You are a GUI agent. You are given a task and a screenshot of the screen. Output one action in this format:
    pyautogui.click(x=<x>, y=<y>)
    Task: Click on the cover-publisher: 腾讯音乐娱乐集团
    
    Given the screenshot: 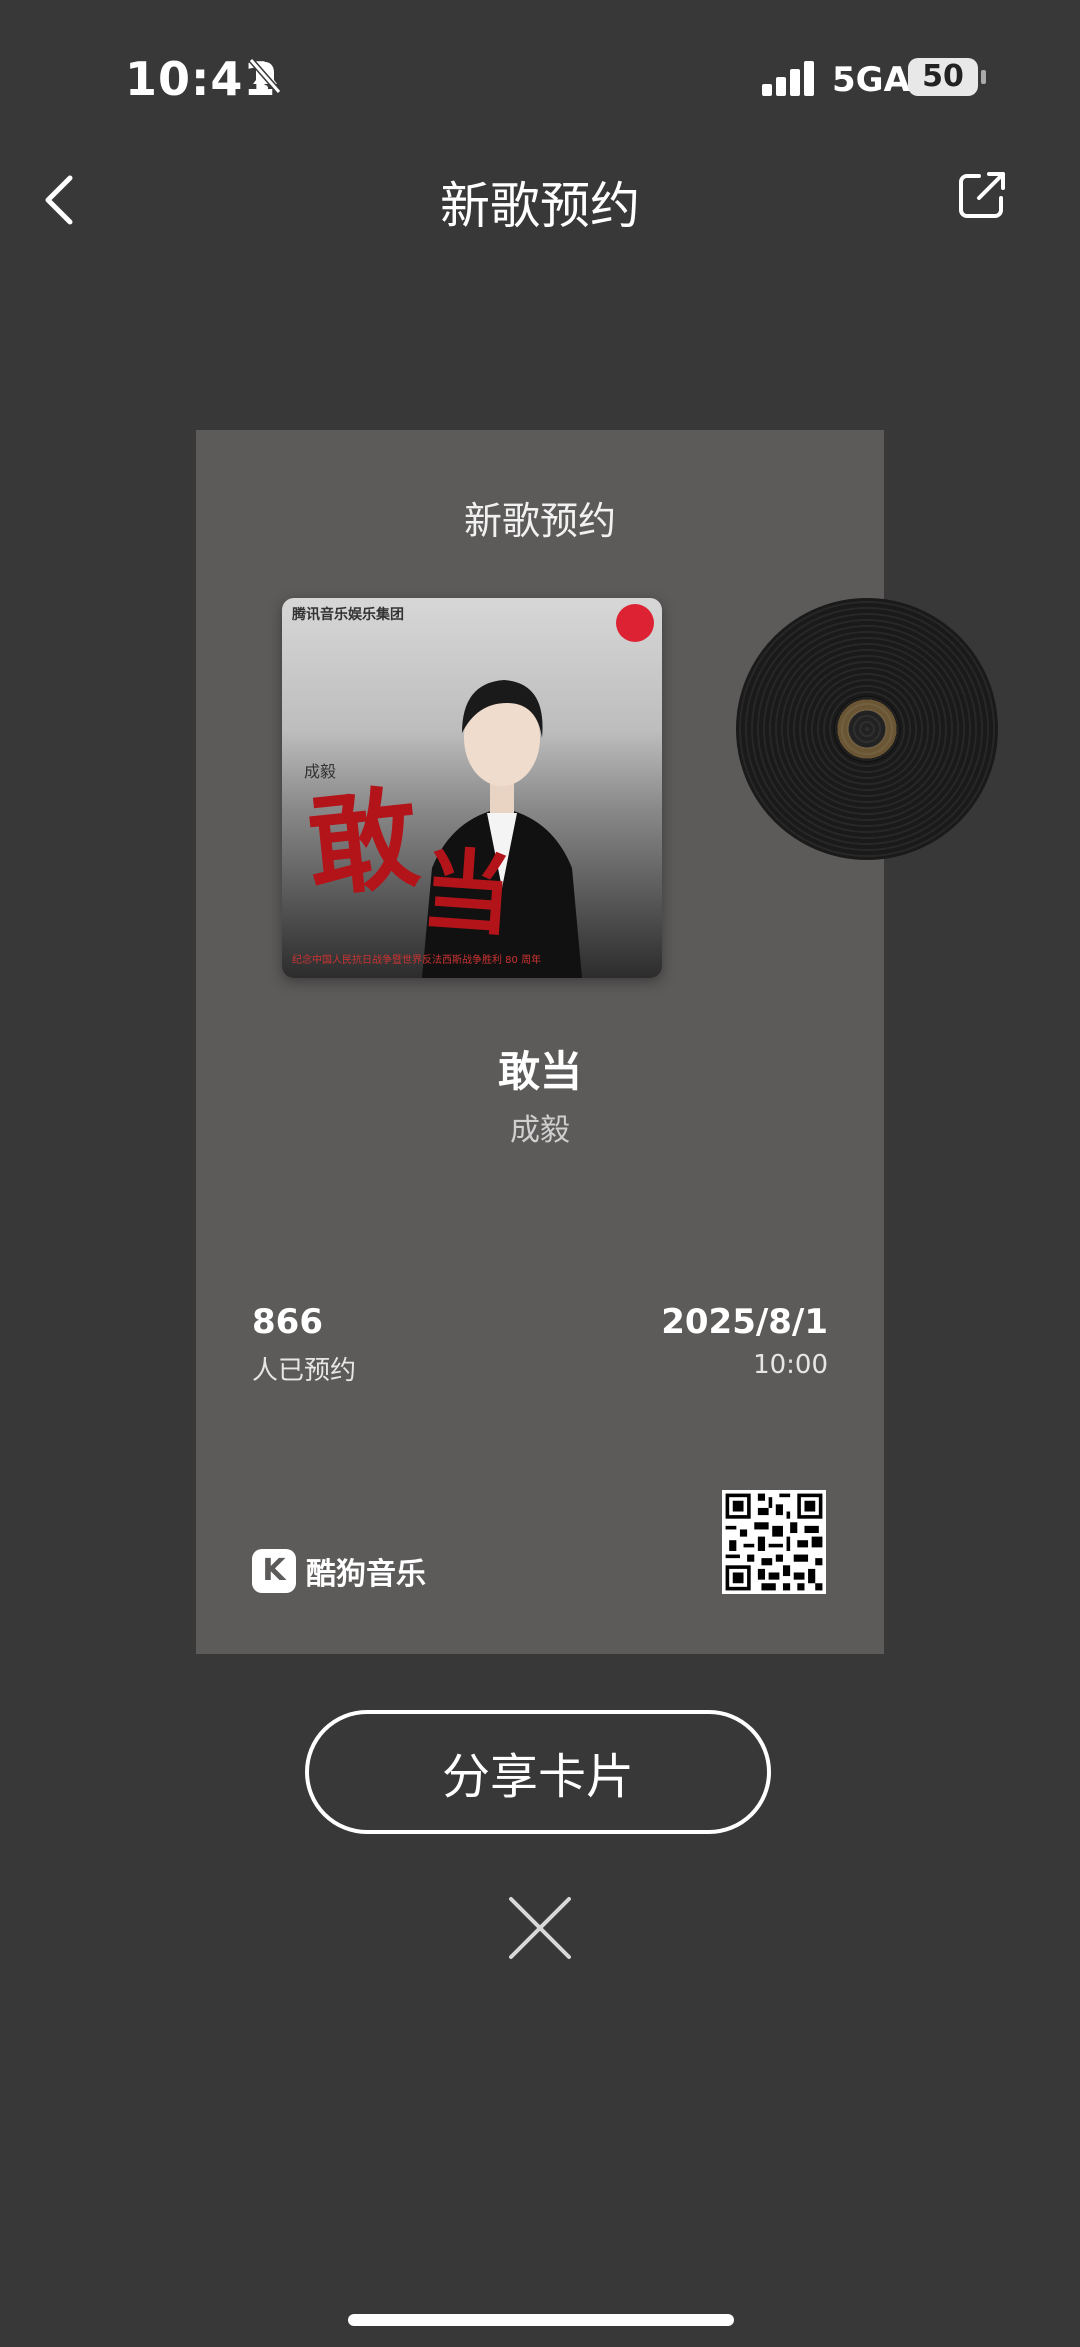 What is the action you would take?
    pyautogui.click(x=348, y=615)
    